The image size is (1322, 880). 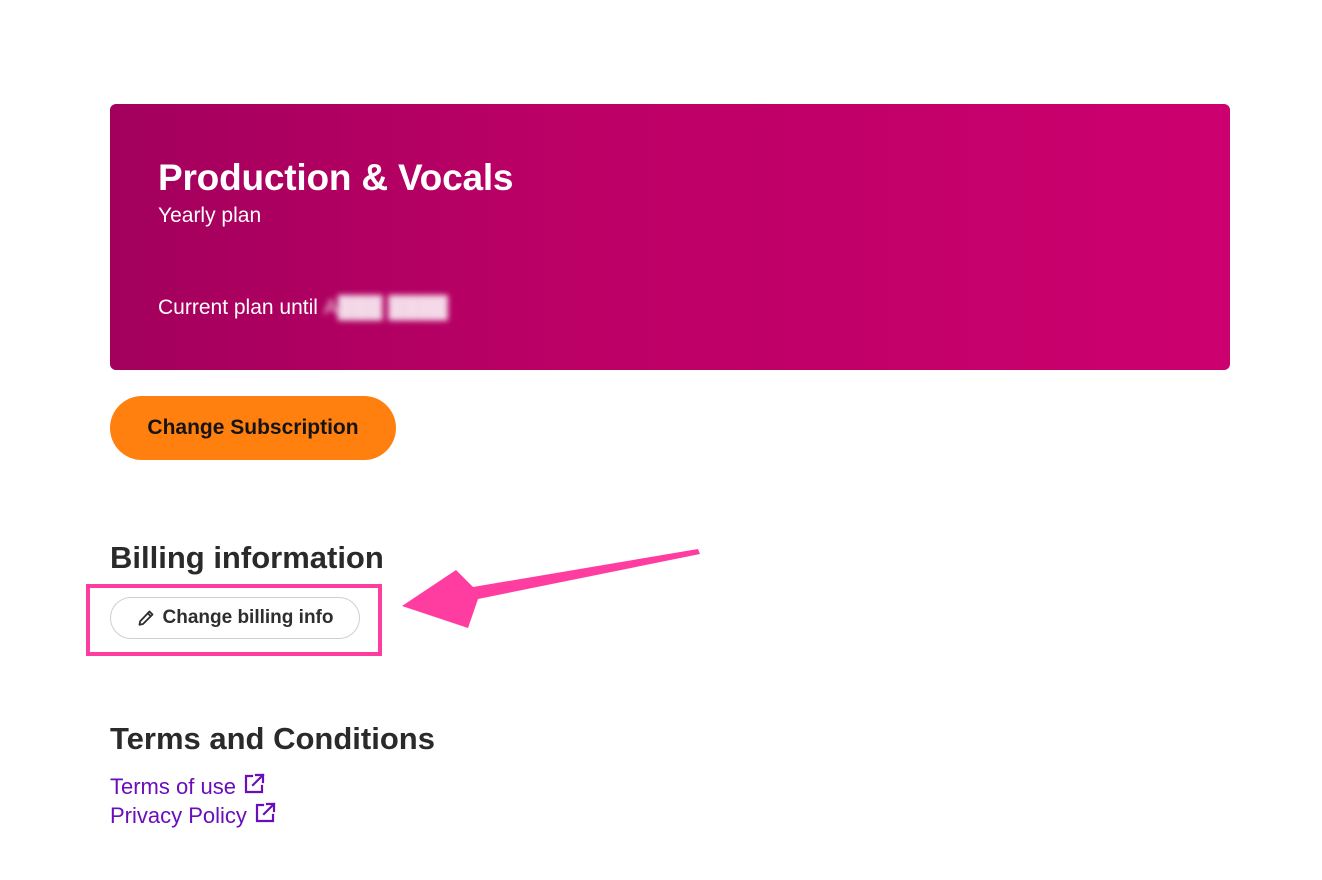 What do you see at coordinates (146, 618) in the screenshot?
I see `pencil-icon` at bounding box center [146, 618].